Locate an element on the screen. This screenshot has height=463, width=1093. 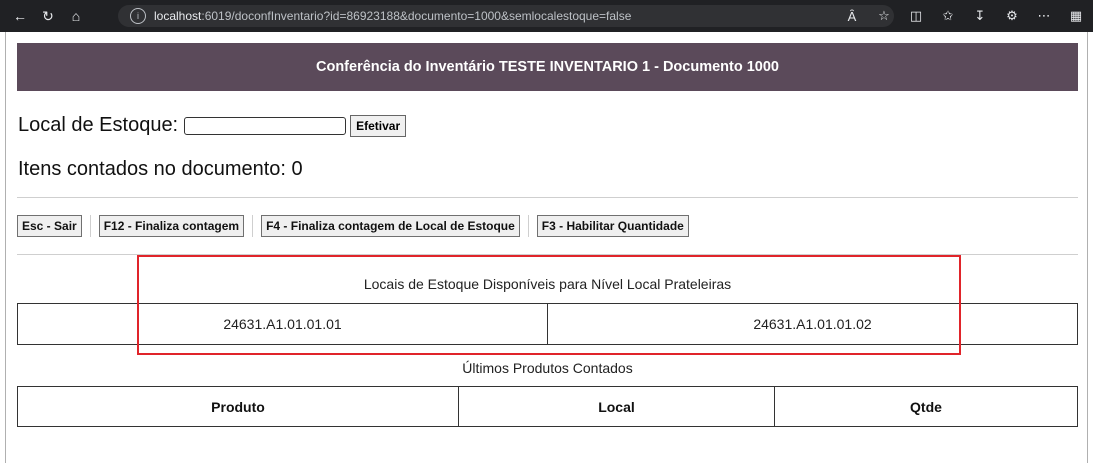
produtos-table: Produto Local Qtde is located at coordinates (547, 406).